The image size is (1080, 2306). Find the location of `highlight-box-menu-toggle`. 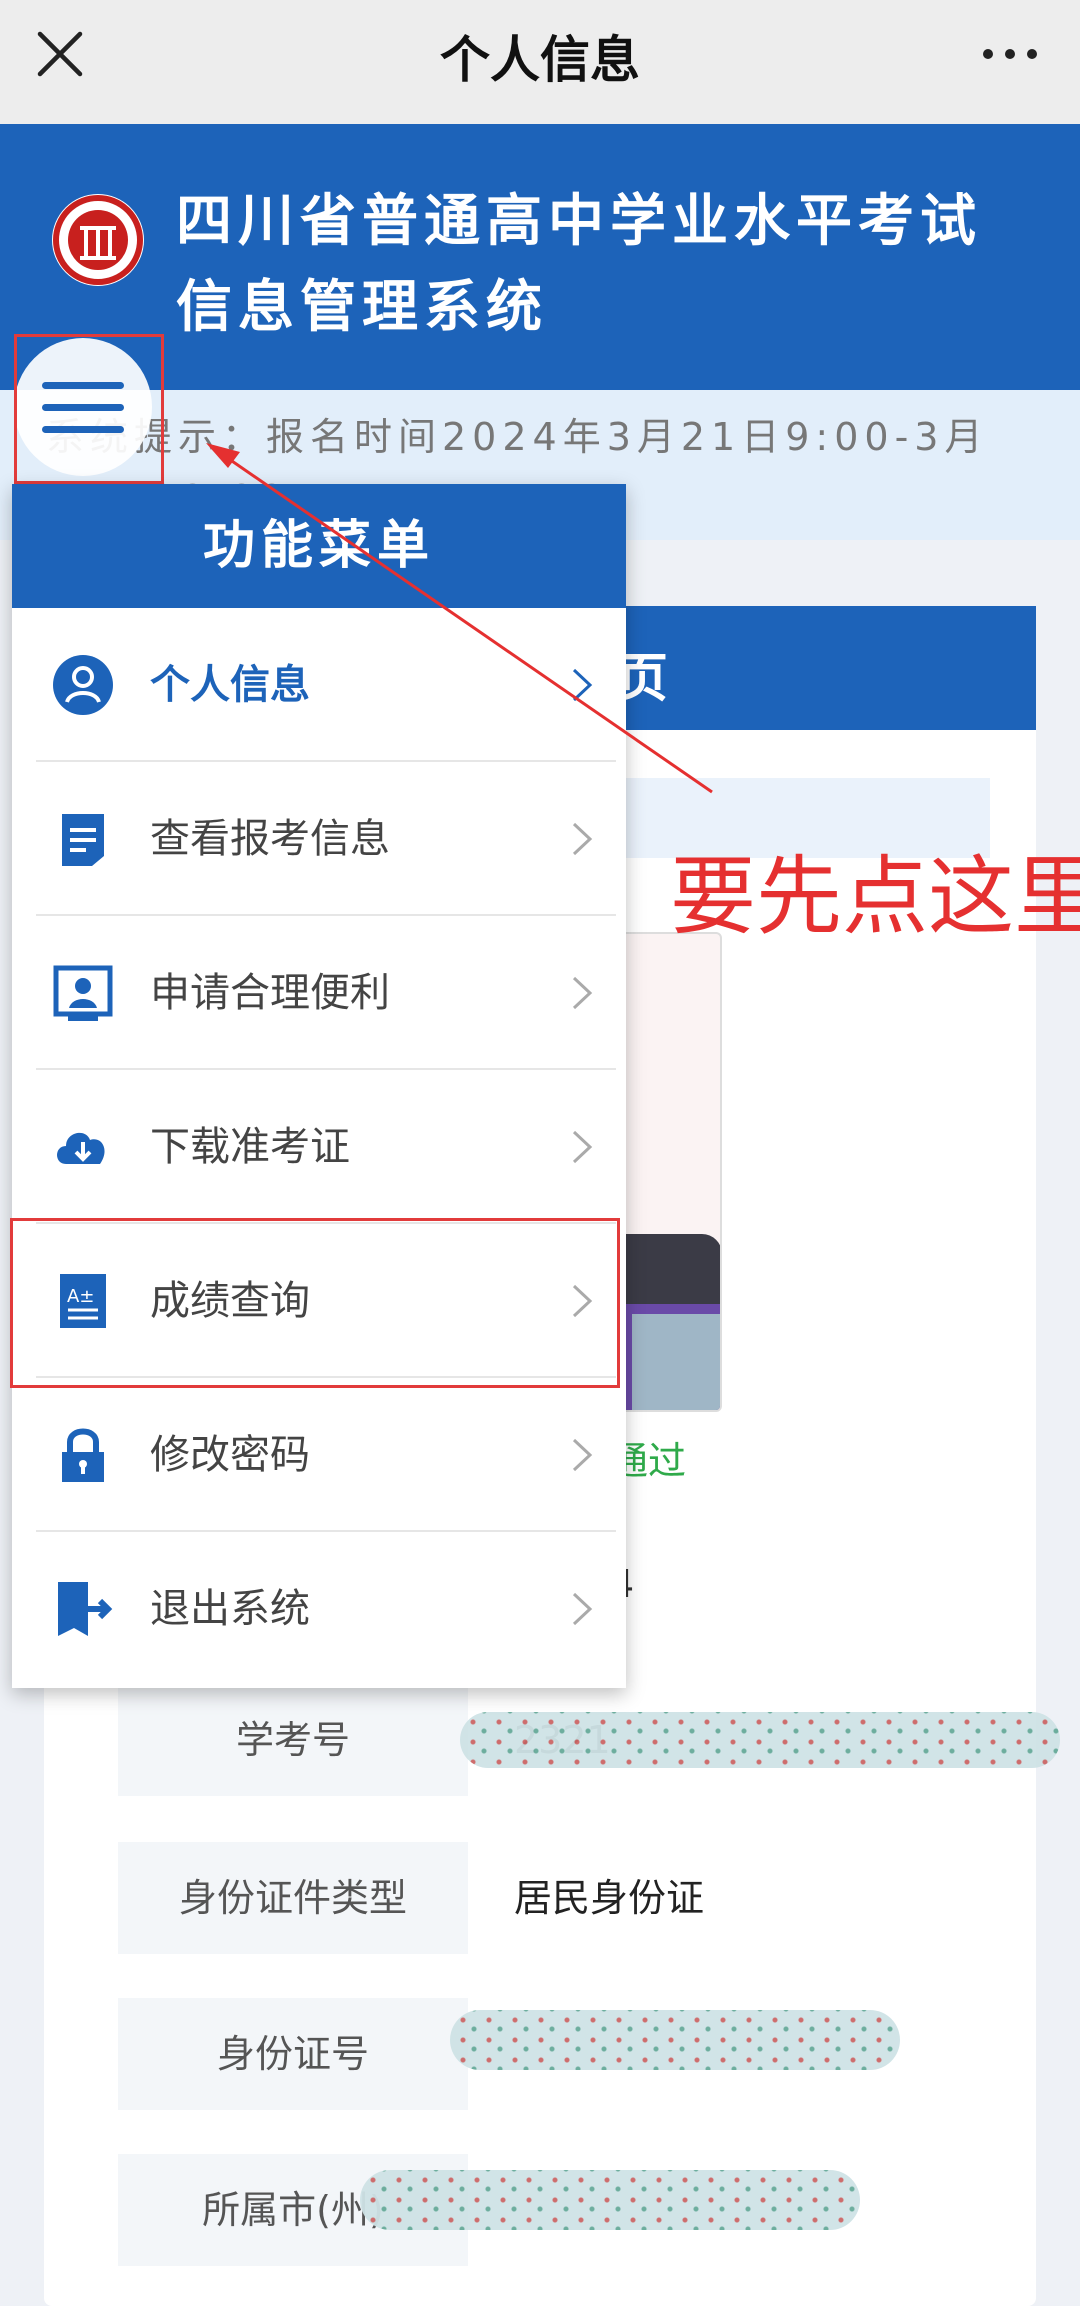

highlight-box-menu-toggle is located at coordinates (89, 409).